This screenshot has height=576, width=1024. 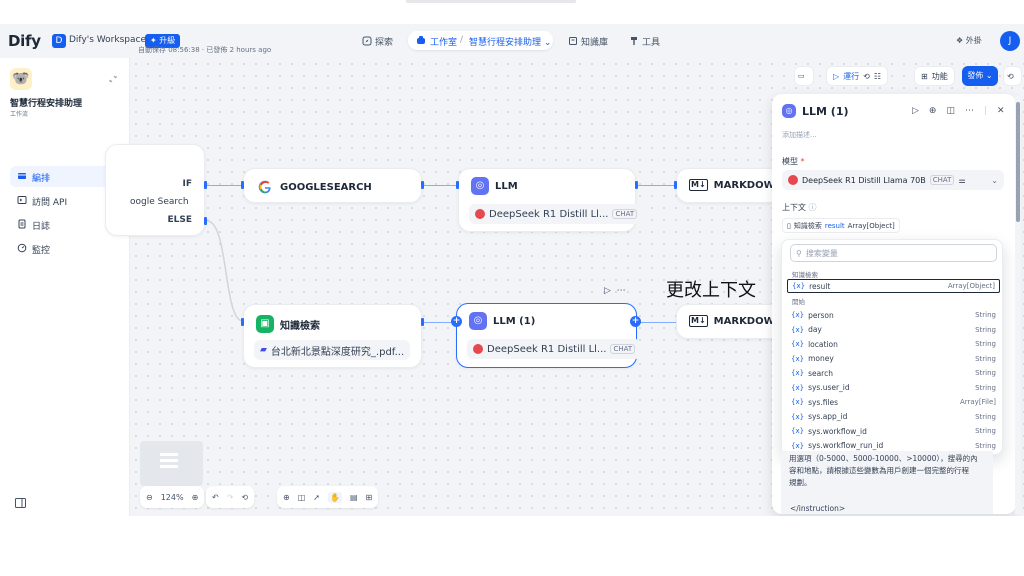 I want to click on googlesearch-input-handle, so click(x=242, y=185).